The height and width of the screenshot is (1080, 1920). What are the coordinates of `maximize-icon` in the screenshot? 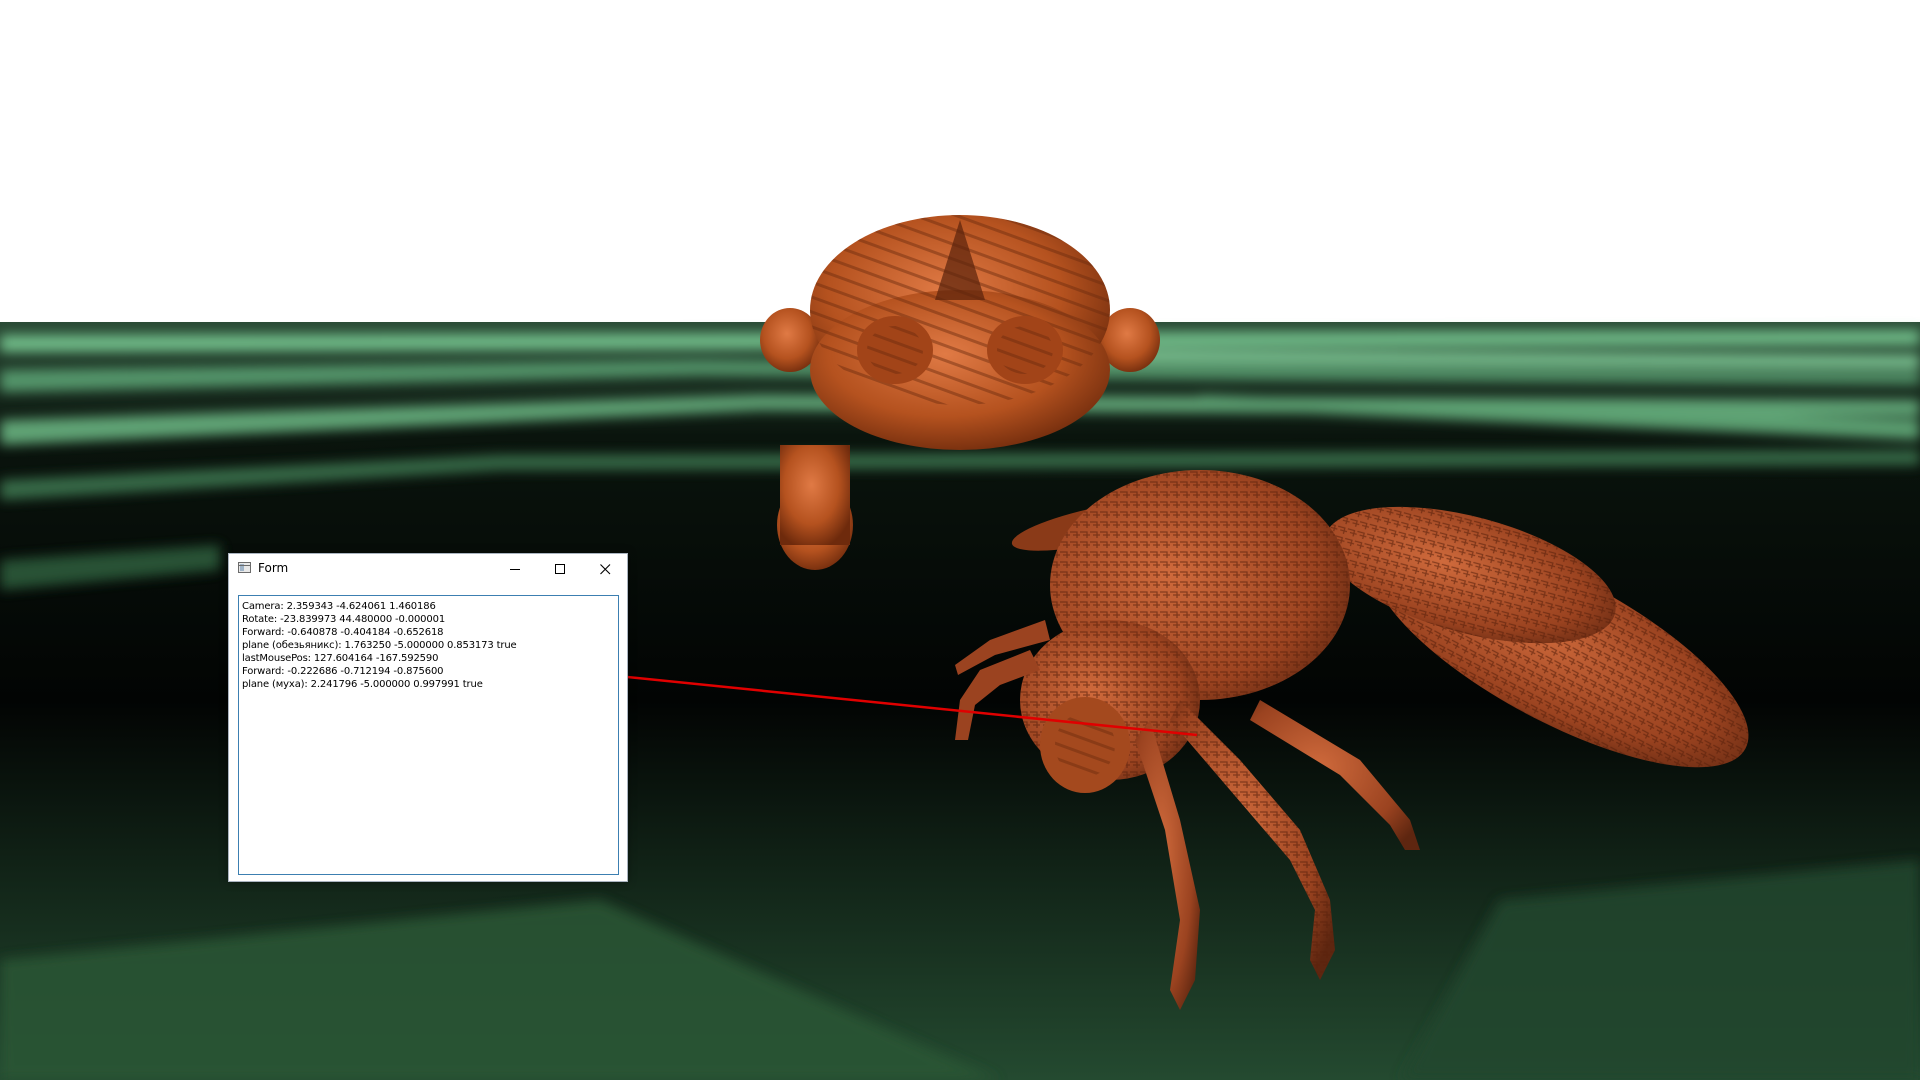 It's located at (560, 568).